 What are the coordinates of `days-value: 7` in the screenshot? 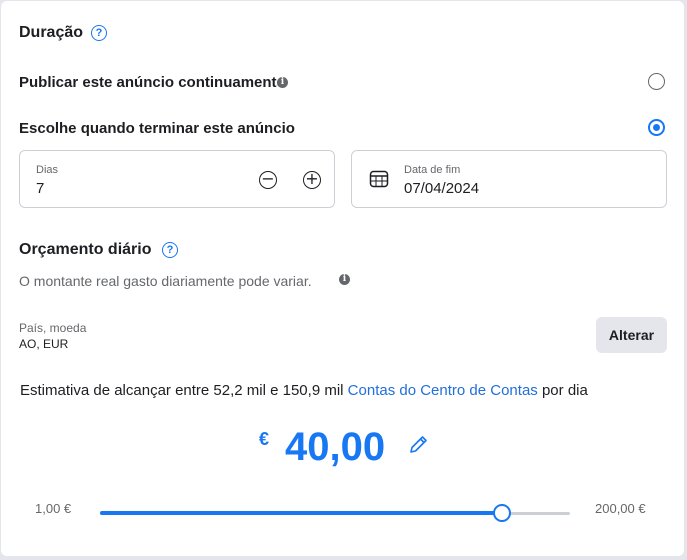 It's located at (40, 188).